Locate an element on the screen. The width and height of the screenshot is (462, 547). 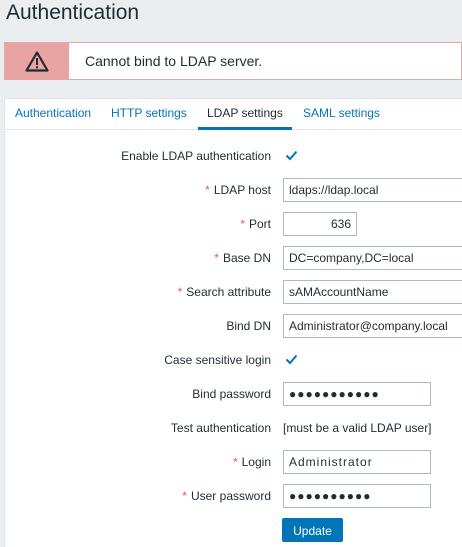
test-auth-hint: [must be a valid LDAP user] is located at coordinates (357, 428).